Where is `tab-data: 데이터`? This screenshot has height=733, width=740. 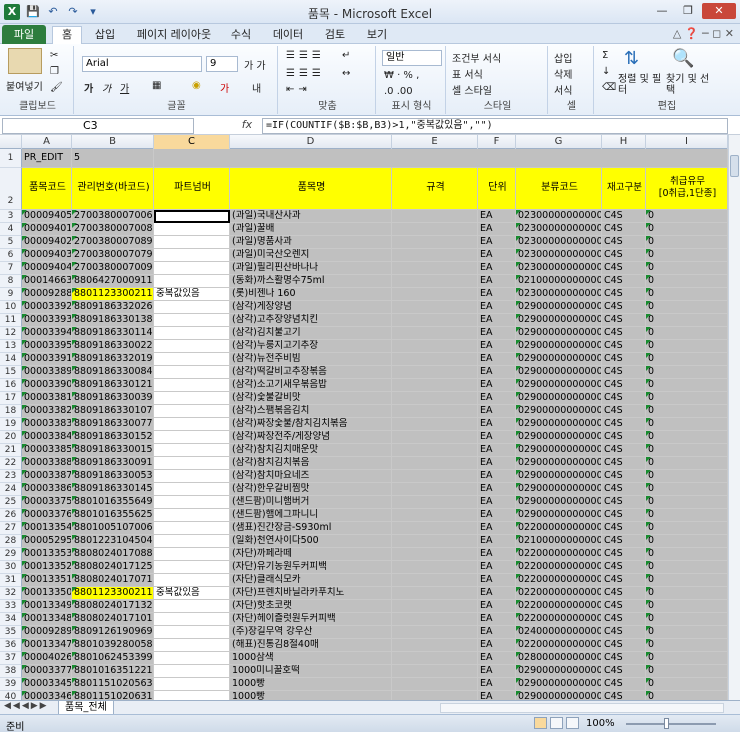
tab-data: 데이터 is located at coordinates (288, 35).